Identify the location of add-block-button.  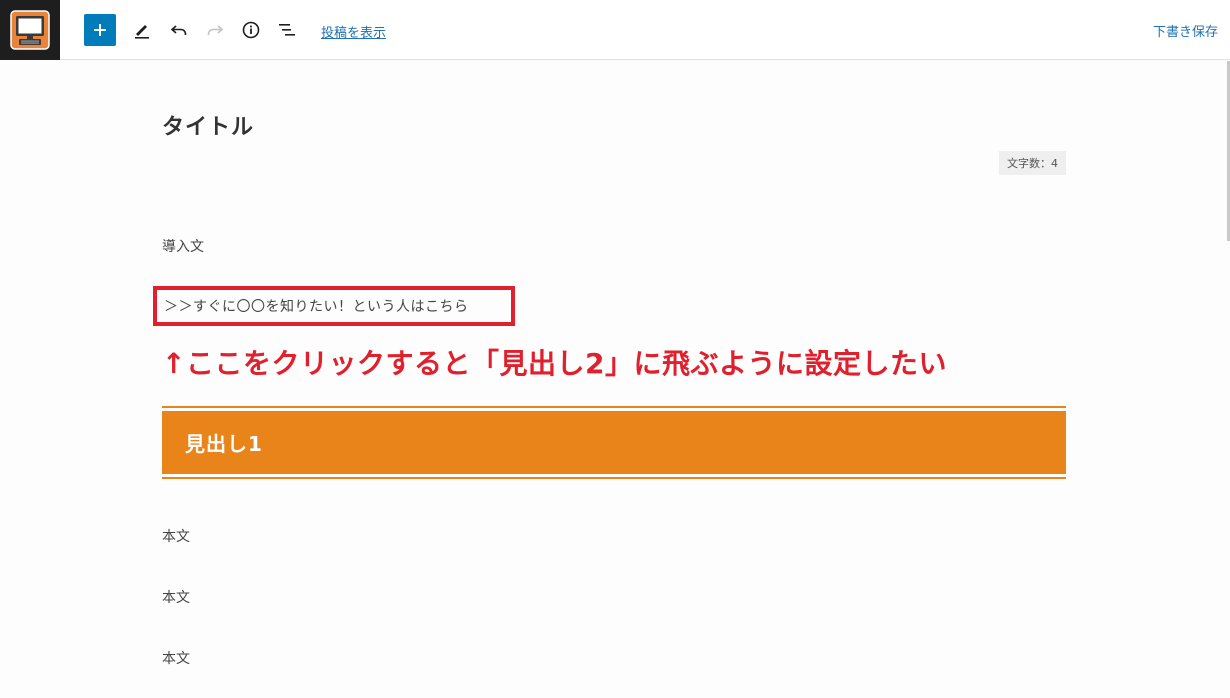
(100, 30).